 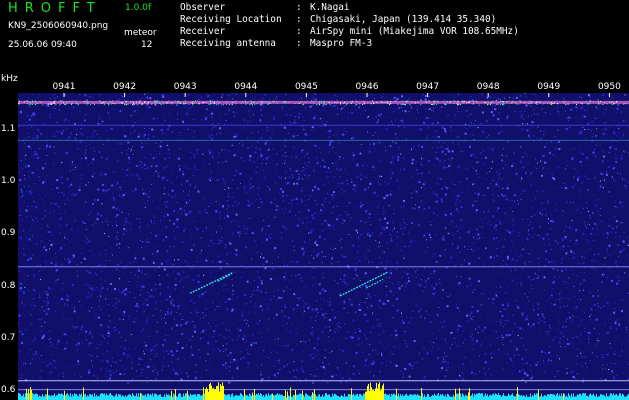 What do you see at coordinates (138, 8) in the screenshot?
I see `app-version: 1.0.0f` at bounding box center [138, 8].